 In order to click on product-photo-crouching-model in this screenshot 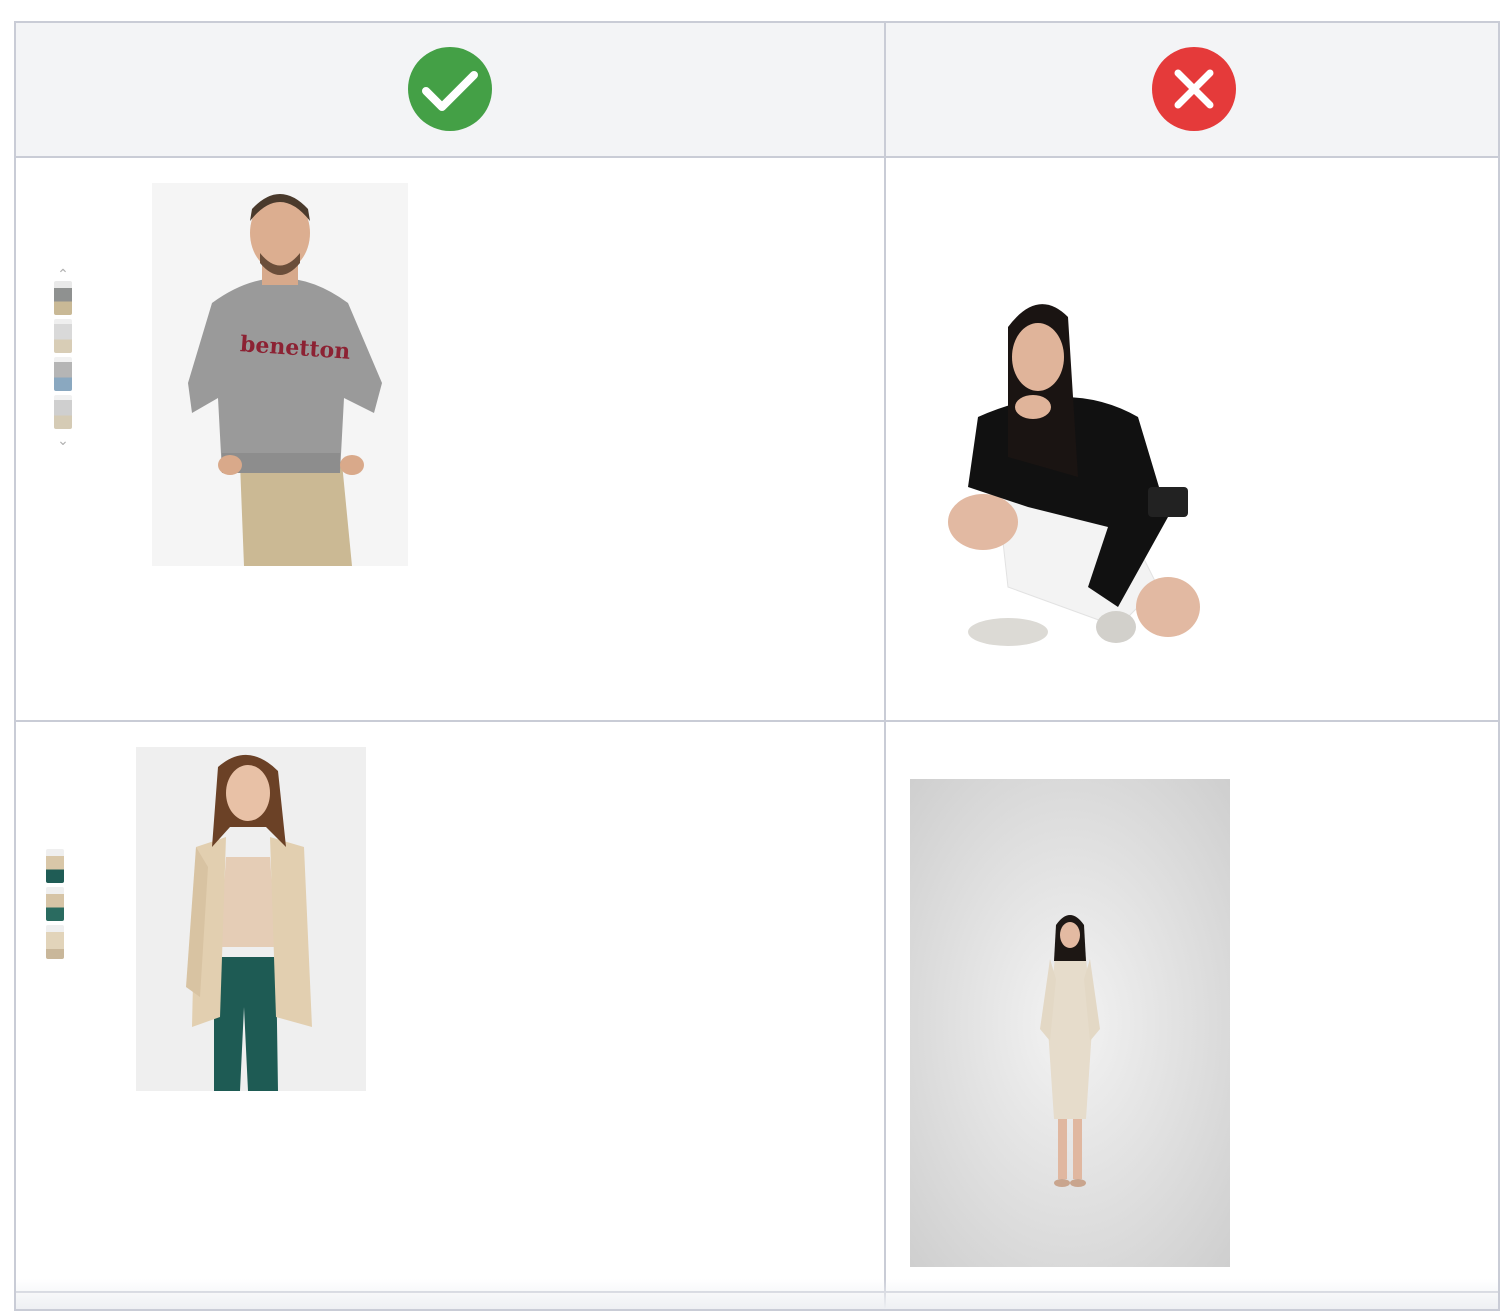, I will do `click(1073, 467)`.